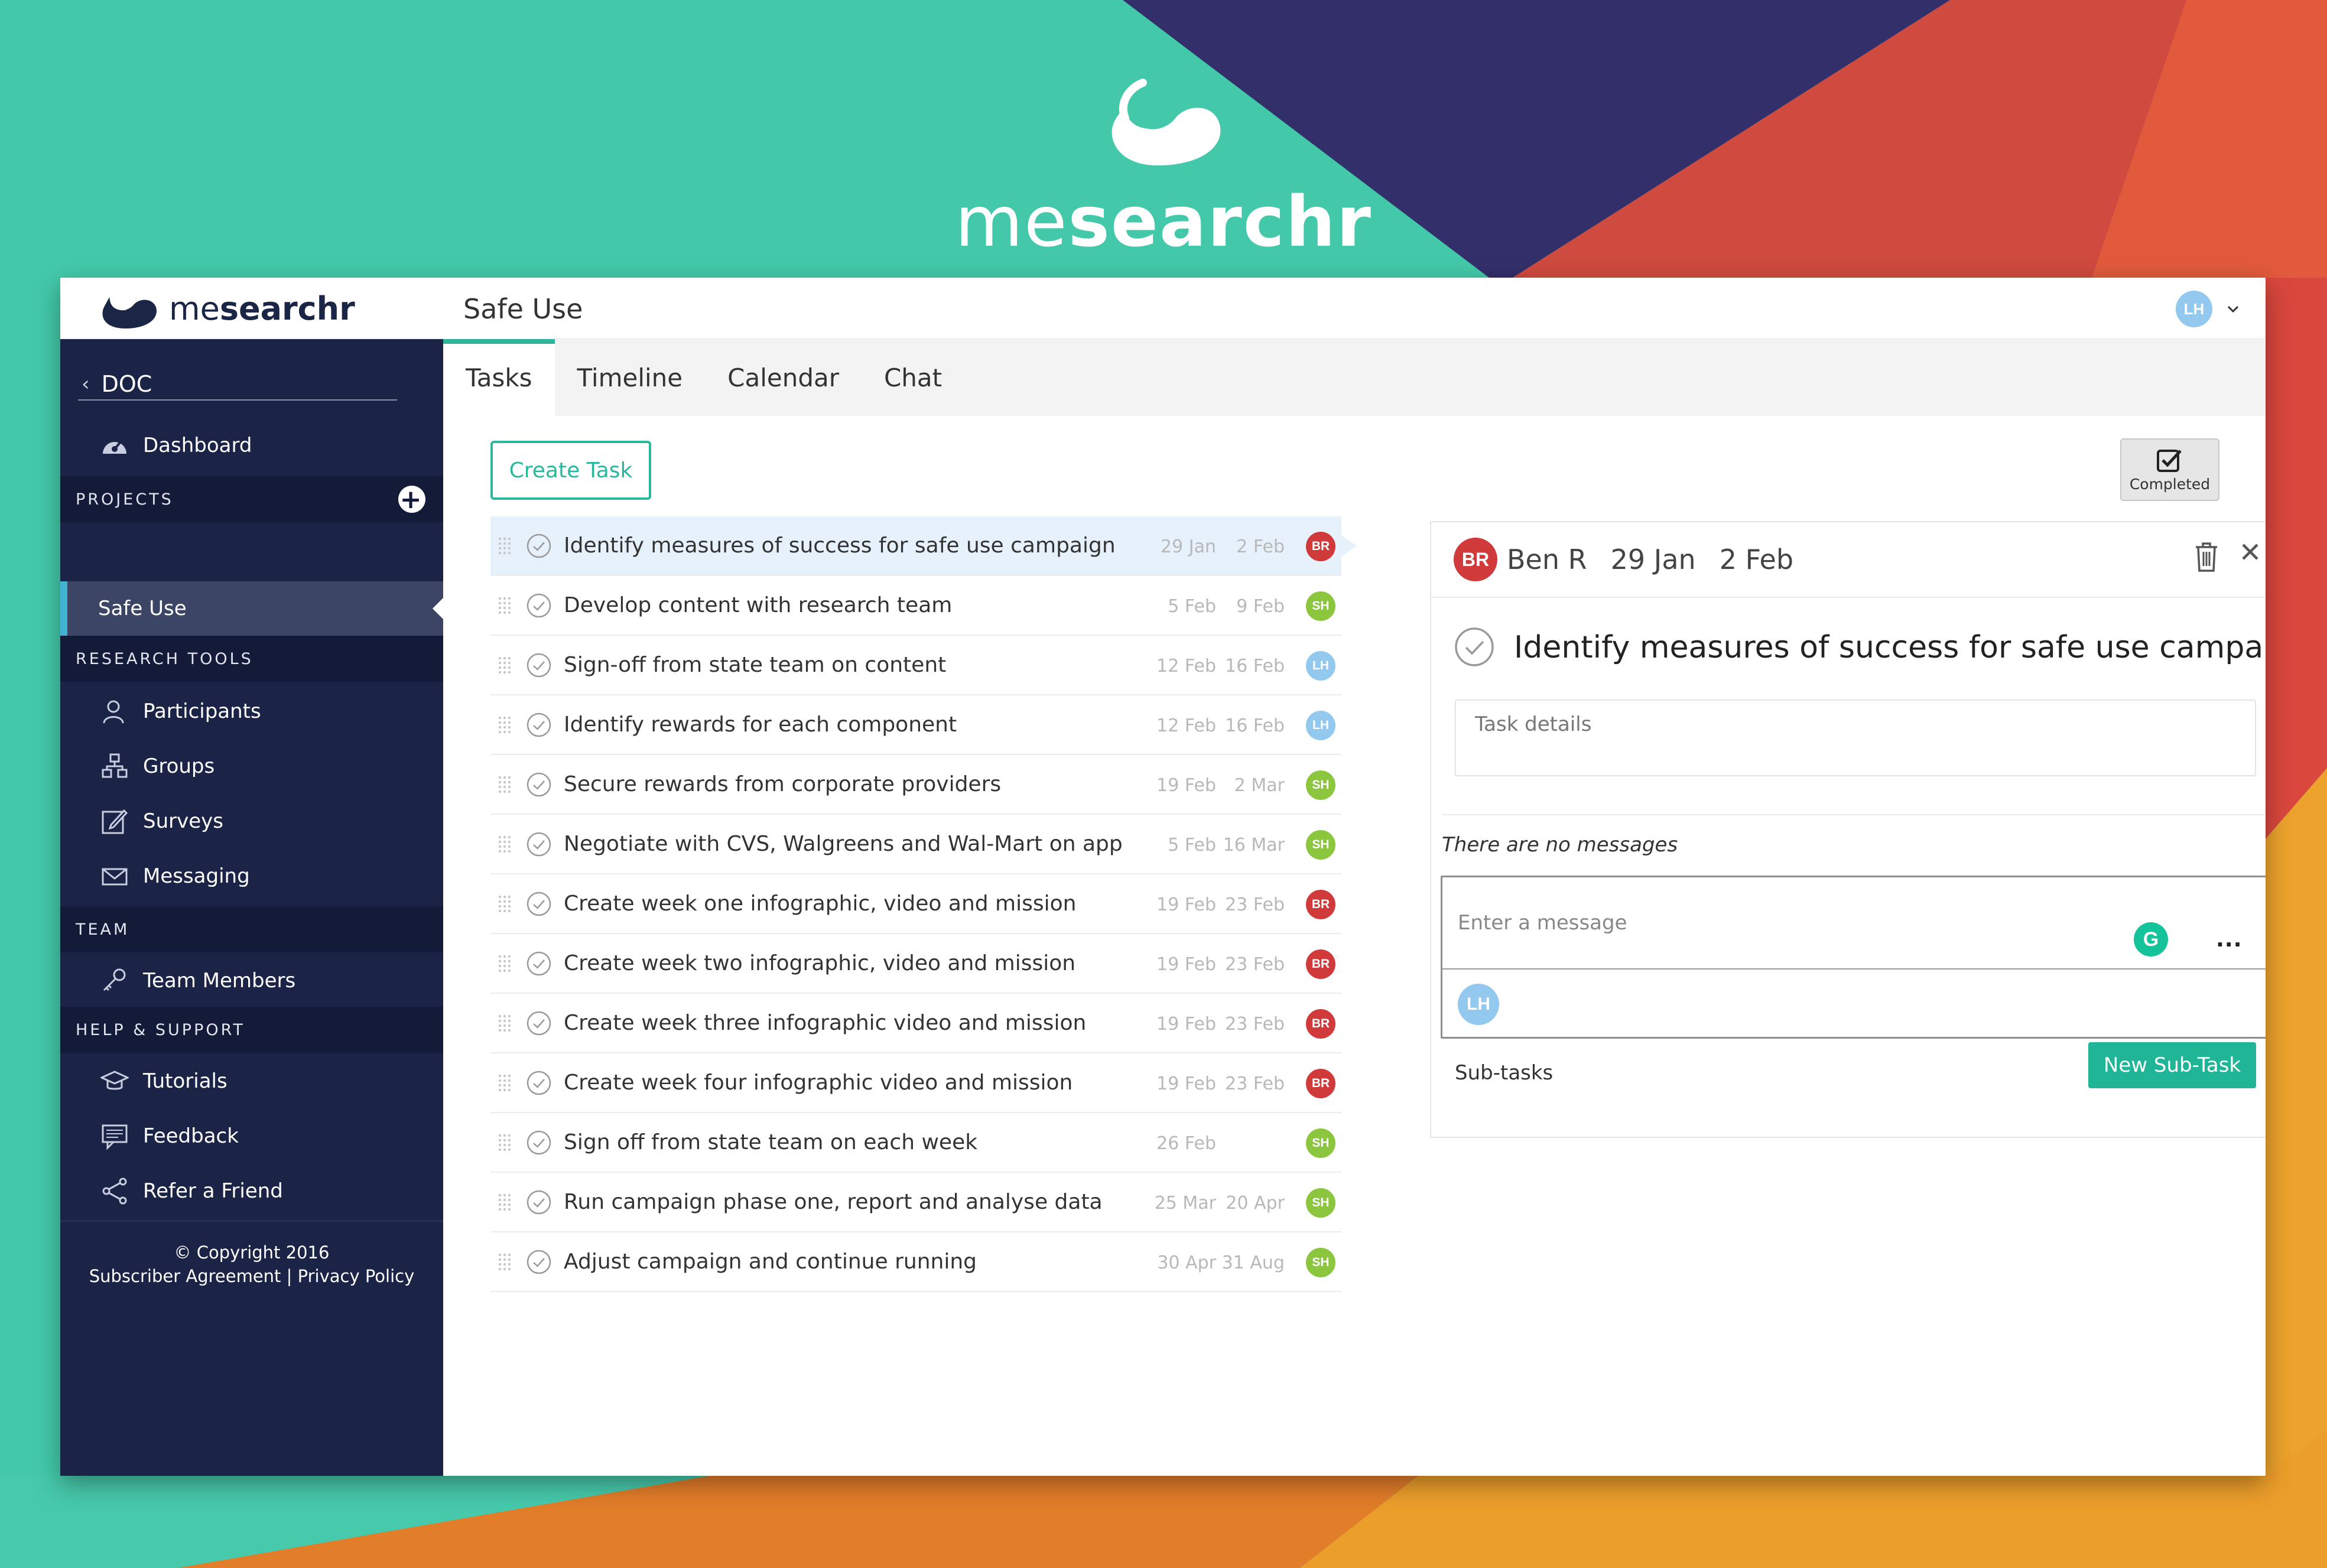 The image size is (2327, 1568). Describe the element at coordinates (251, 1081) in the screenshot. I see `sidebar-item-tutorials: Tutorials` at that location.